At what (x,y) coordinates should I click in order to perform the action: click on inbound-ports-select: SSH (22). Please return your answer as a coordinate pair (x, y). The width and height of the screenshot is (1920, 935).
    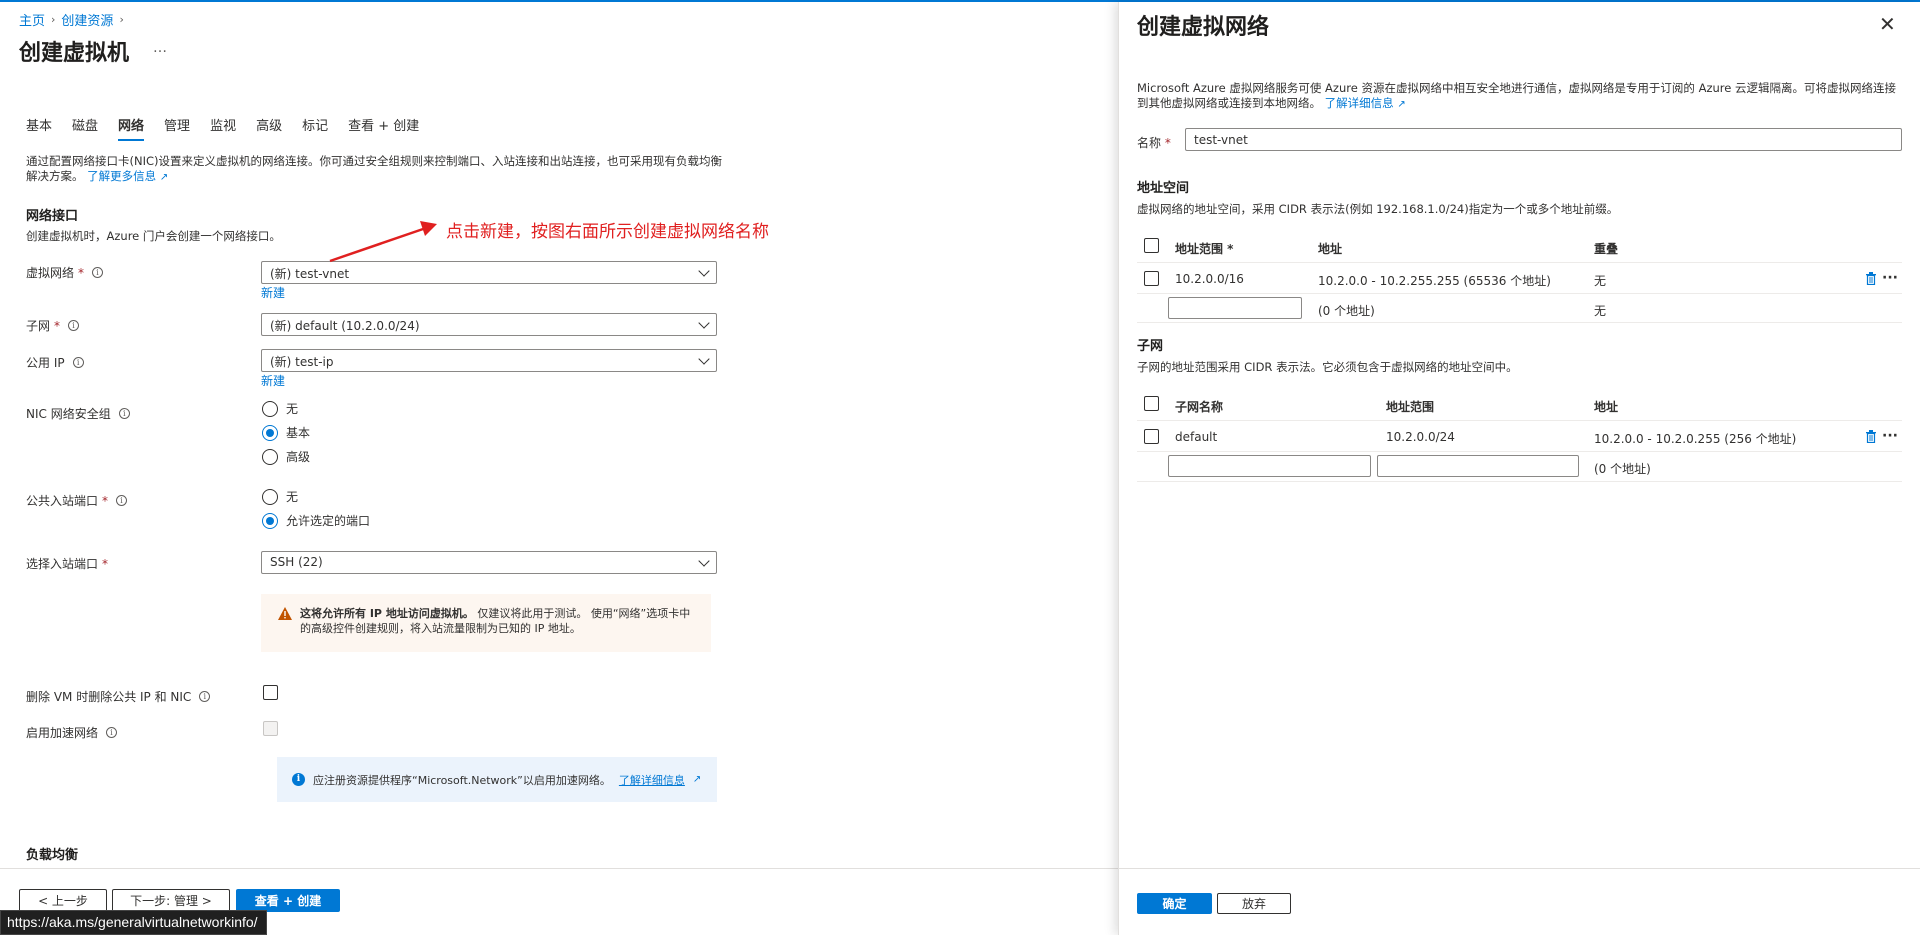
    Looking at the image, I should click on (489, 562).